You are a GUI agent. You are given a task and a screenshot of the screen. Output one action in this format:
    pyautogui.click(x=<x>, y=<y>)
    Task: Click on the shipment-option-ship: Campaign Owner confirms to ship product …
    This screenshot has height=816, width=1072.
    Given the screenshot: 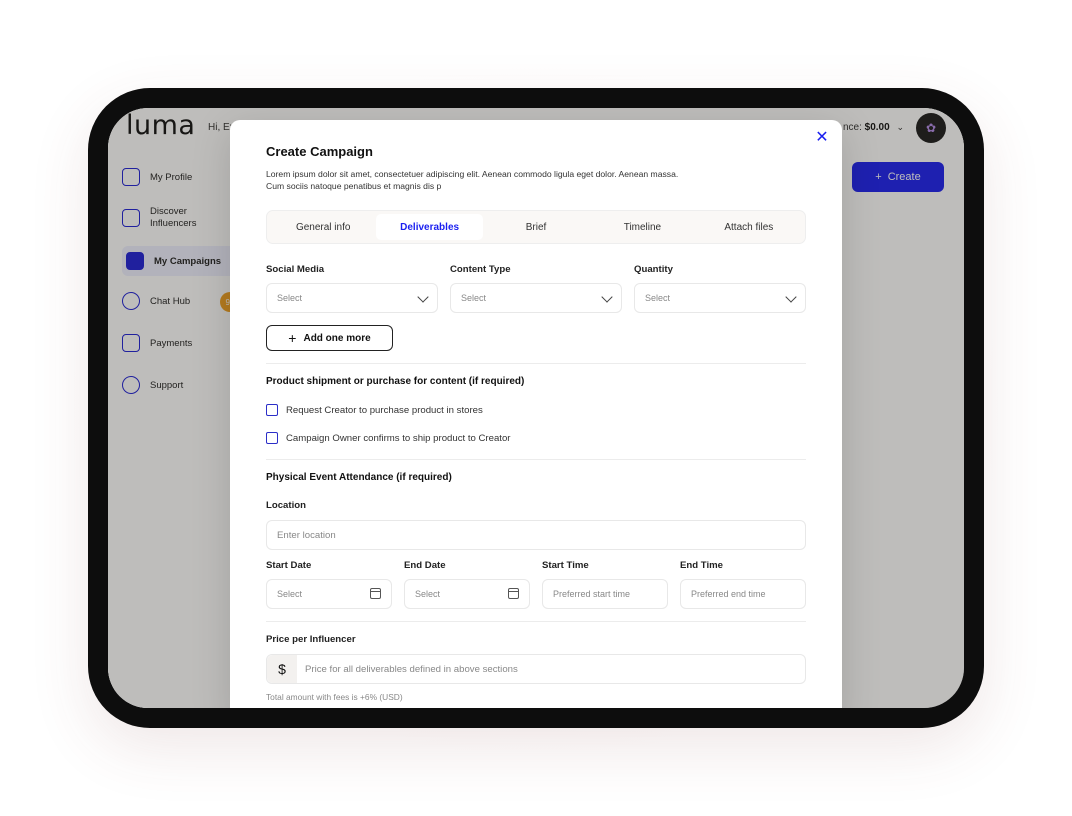 What is the action you would take?
    pyautogui.click(x=388, y=438)
    